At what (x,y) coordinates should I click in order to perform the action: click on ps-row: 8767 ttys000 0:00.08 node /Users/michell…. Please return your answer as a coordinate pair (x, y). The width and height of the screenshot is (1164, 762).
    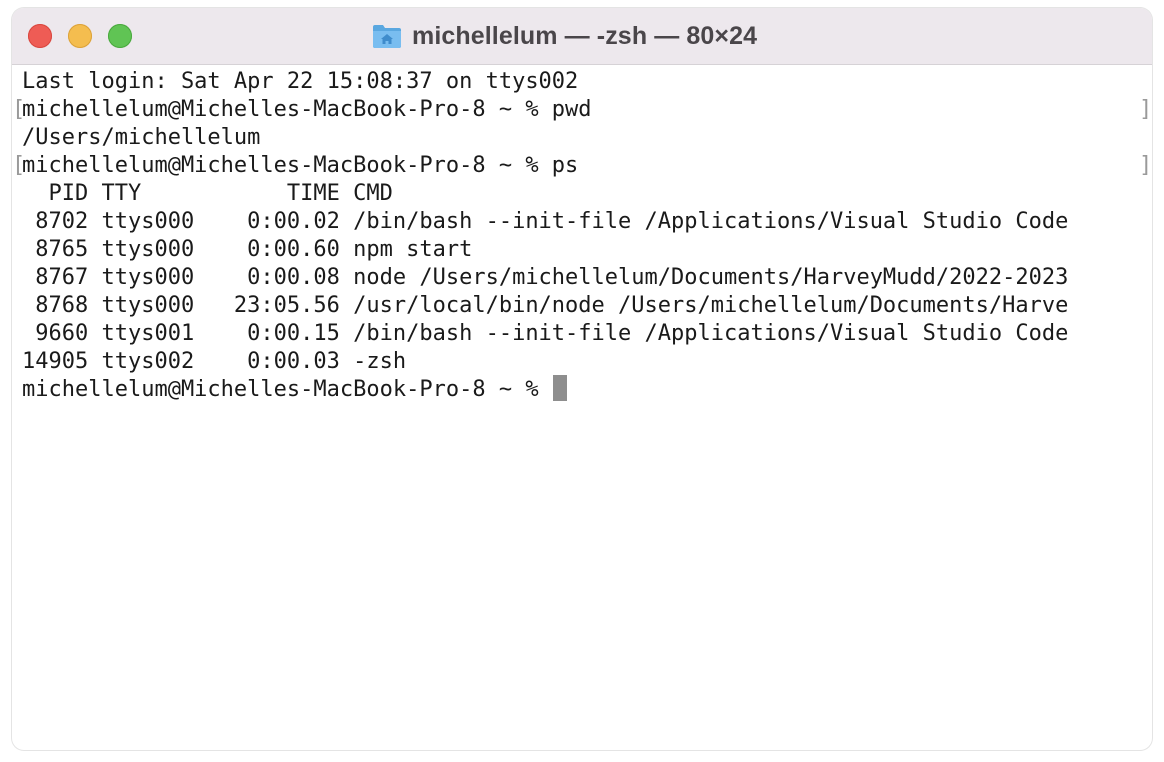
    Looking at the image, I should click on (545, 277).